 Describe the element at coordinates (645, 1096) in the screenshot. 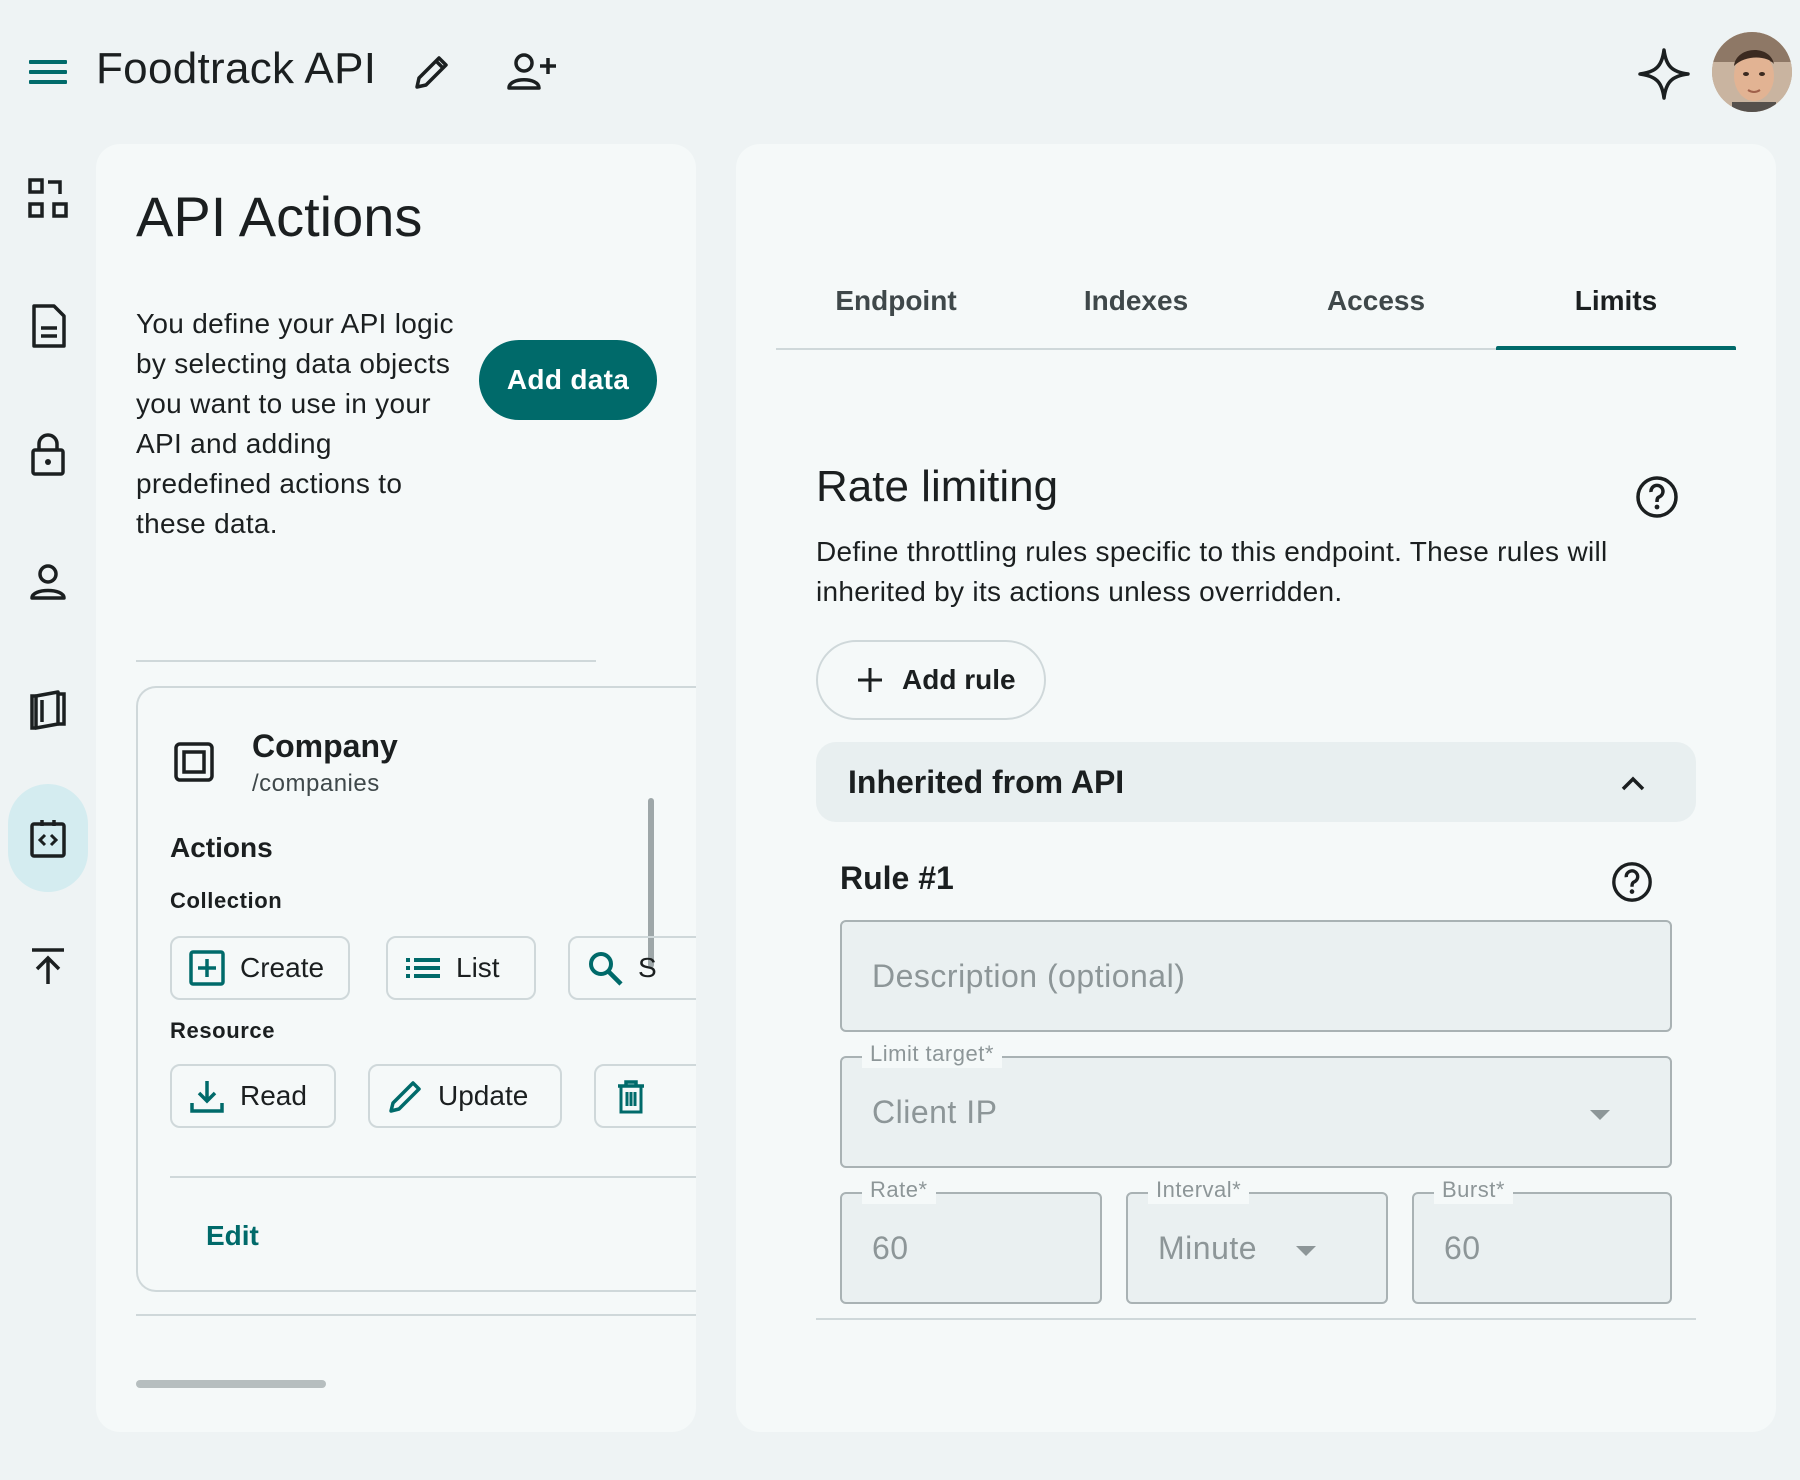

I see `delete-action-chip` at that location.